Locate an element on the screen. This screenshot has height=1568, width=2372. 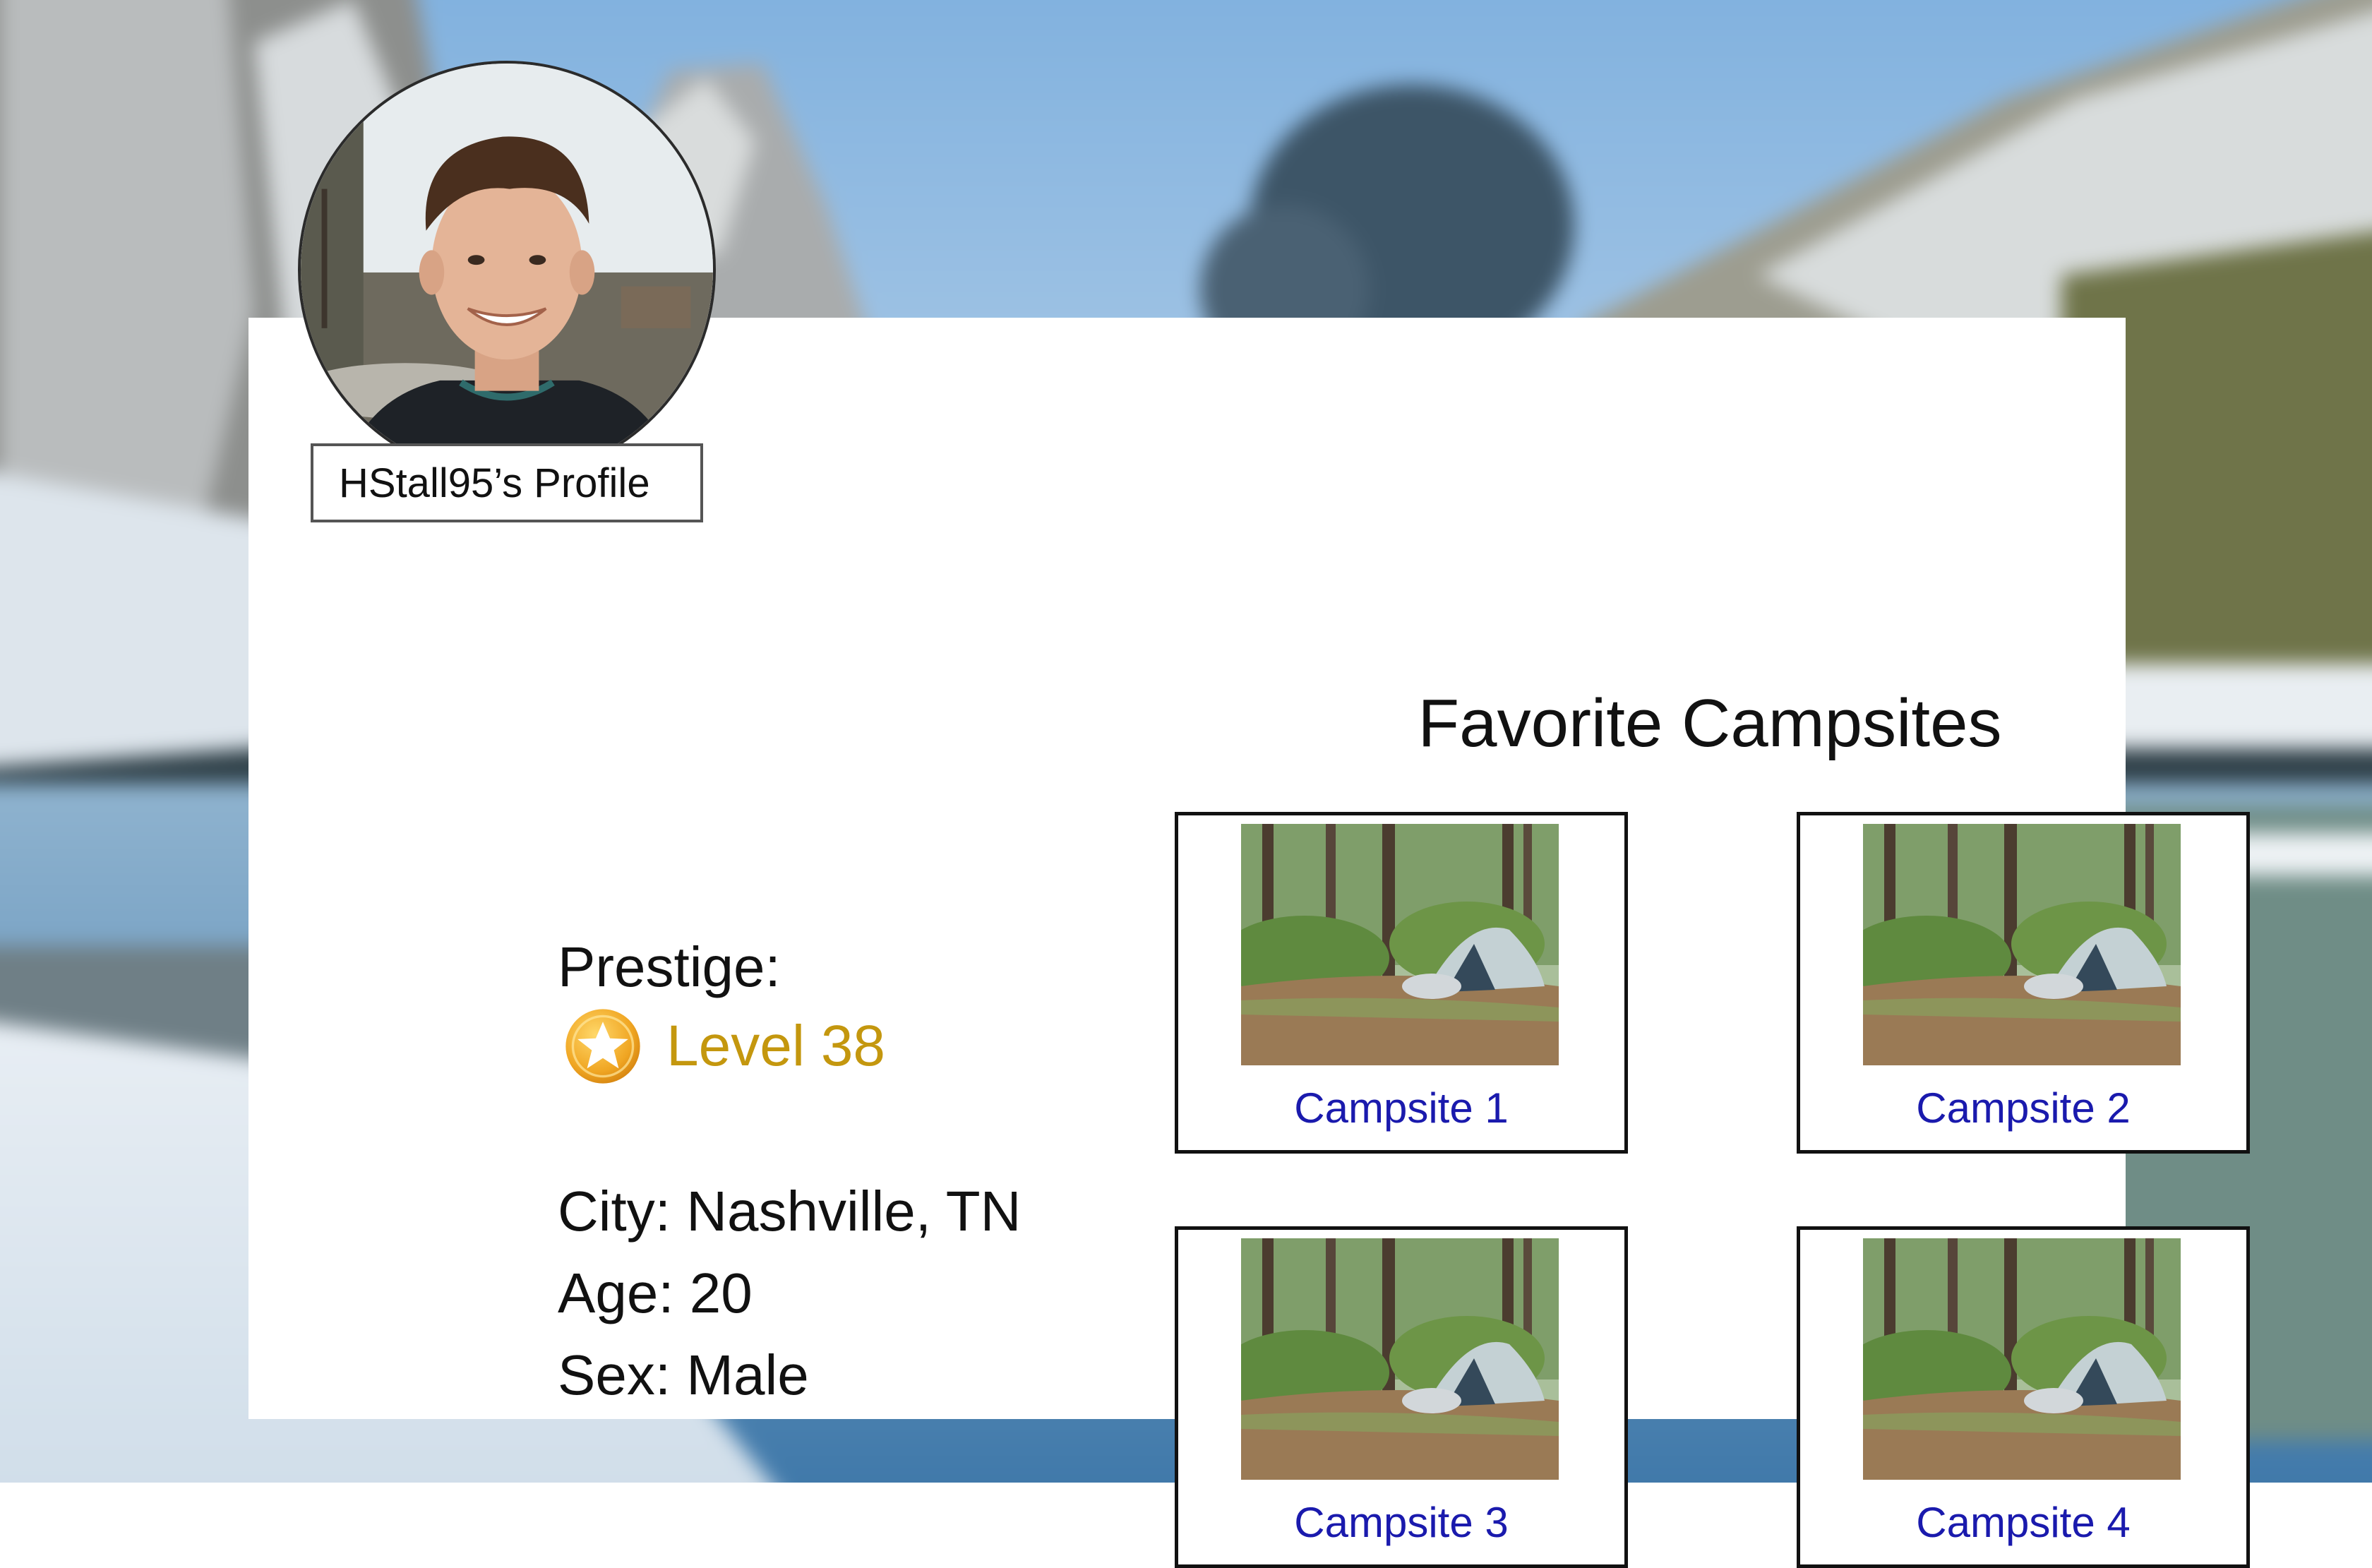
level-text: Level 38 is located at coordinates (776, 1046).